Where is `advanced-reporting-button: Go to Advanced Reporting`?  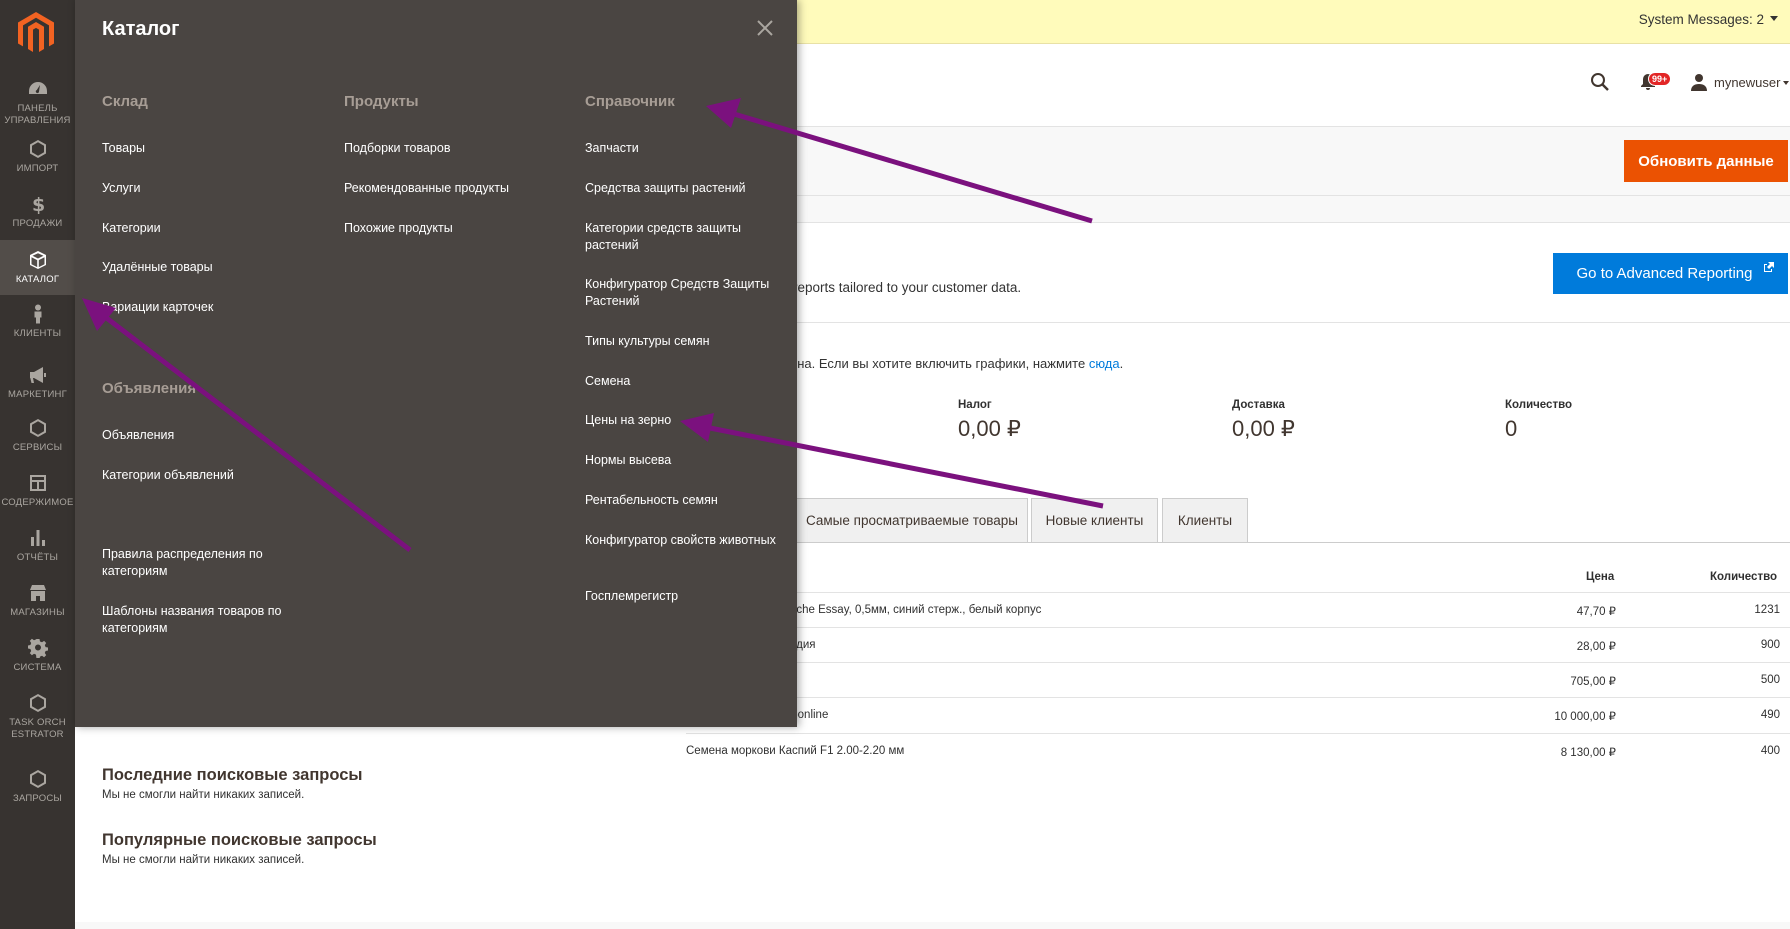 advanced-reporting-button: Go to Advanced Reporting is located at coordinates (1670, 273).